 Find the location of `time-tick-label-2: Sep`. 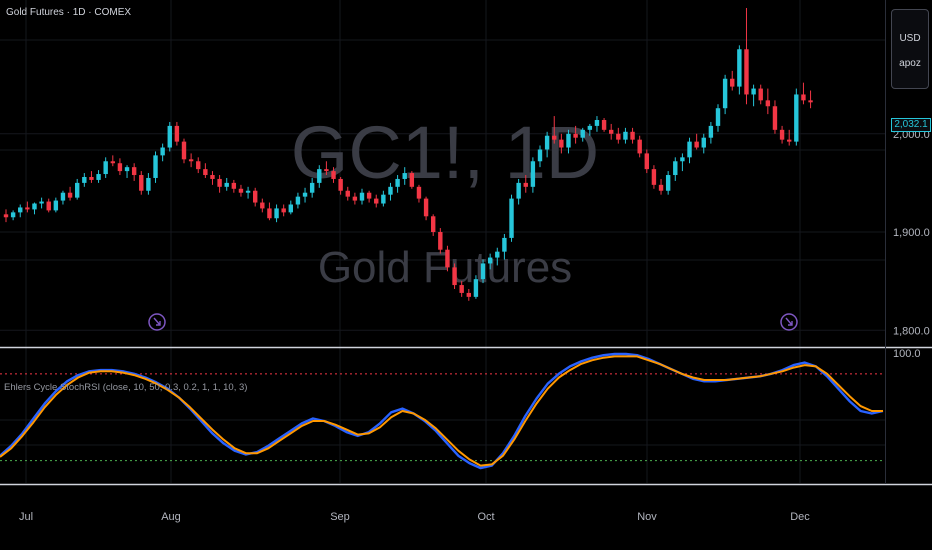

time-tick-label-2: Sep is located at coordinates (340, 517).